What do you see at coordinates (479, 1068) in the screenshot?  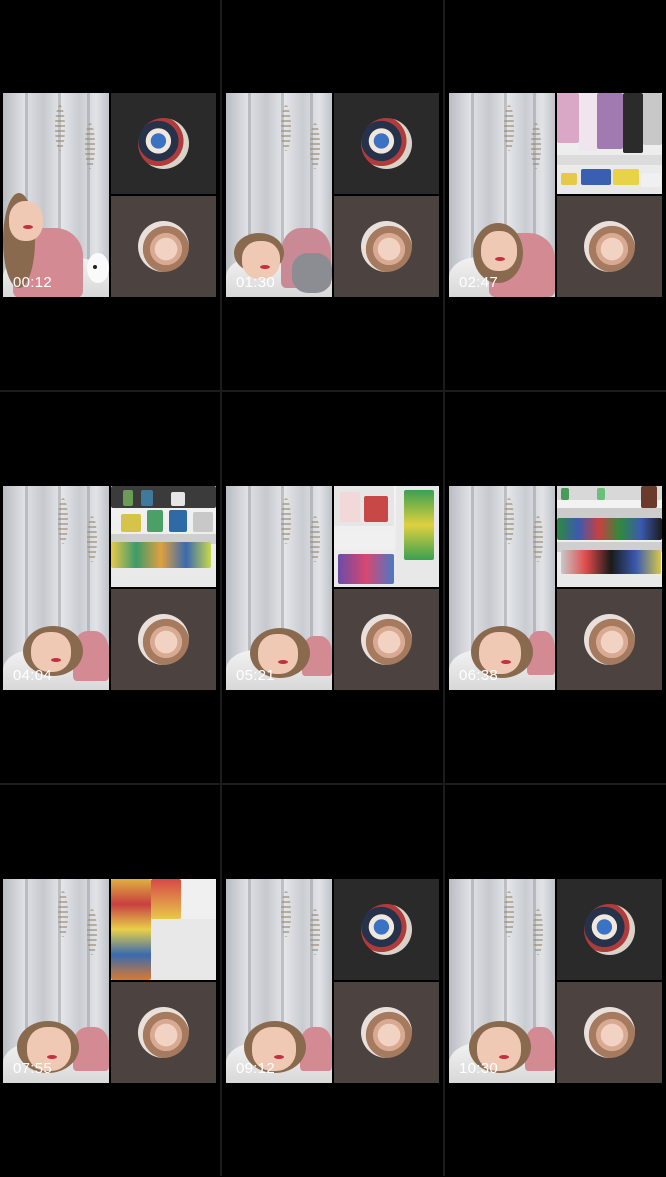 I see `timestamp: 10:30` at bounding box center [479, 1068].